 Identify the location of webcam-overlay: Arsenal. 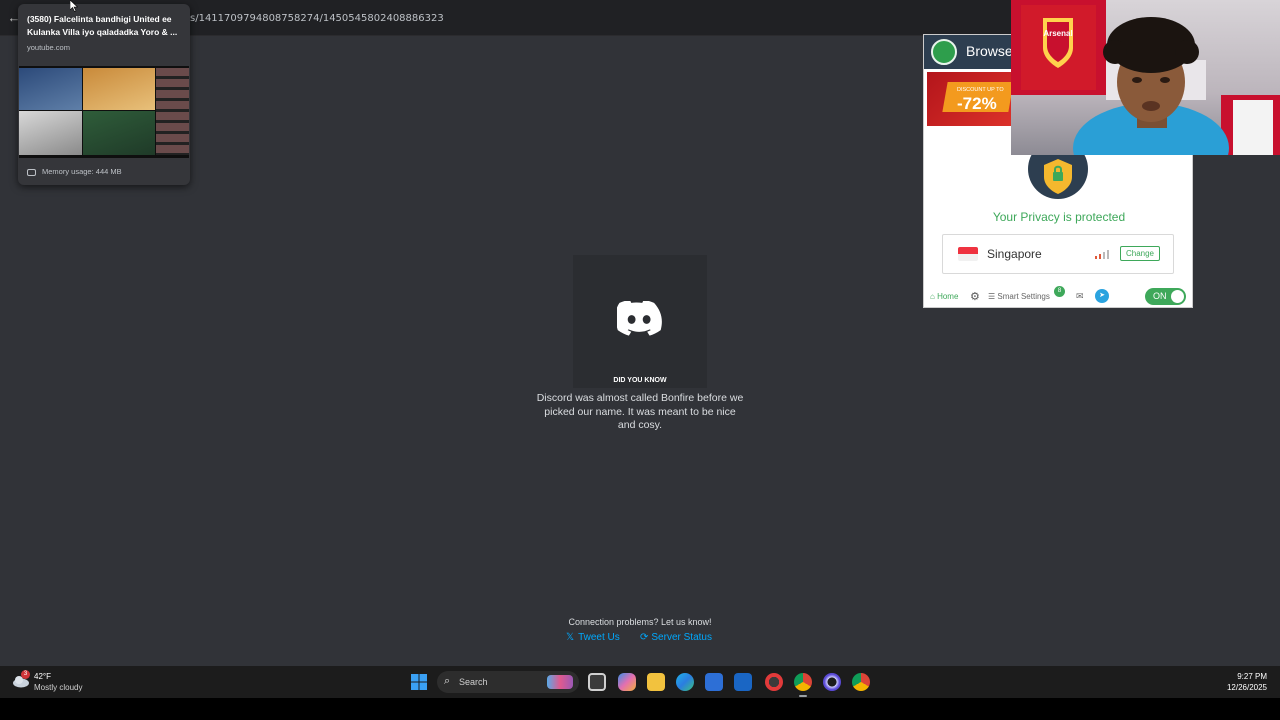
(1145, 77).